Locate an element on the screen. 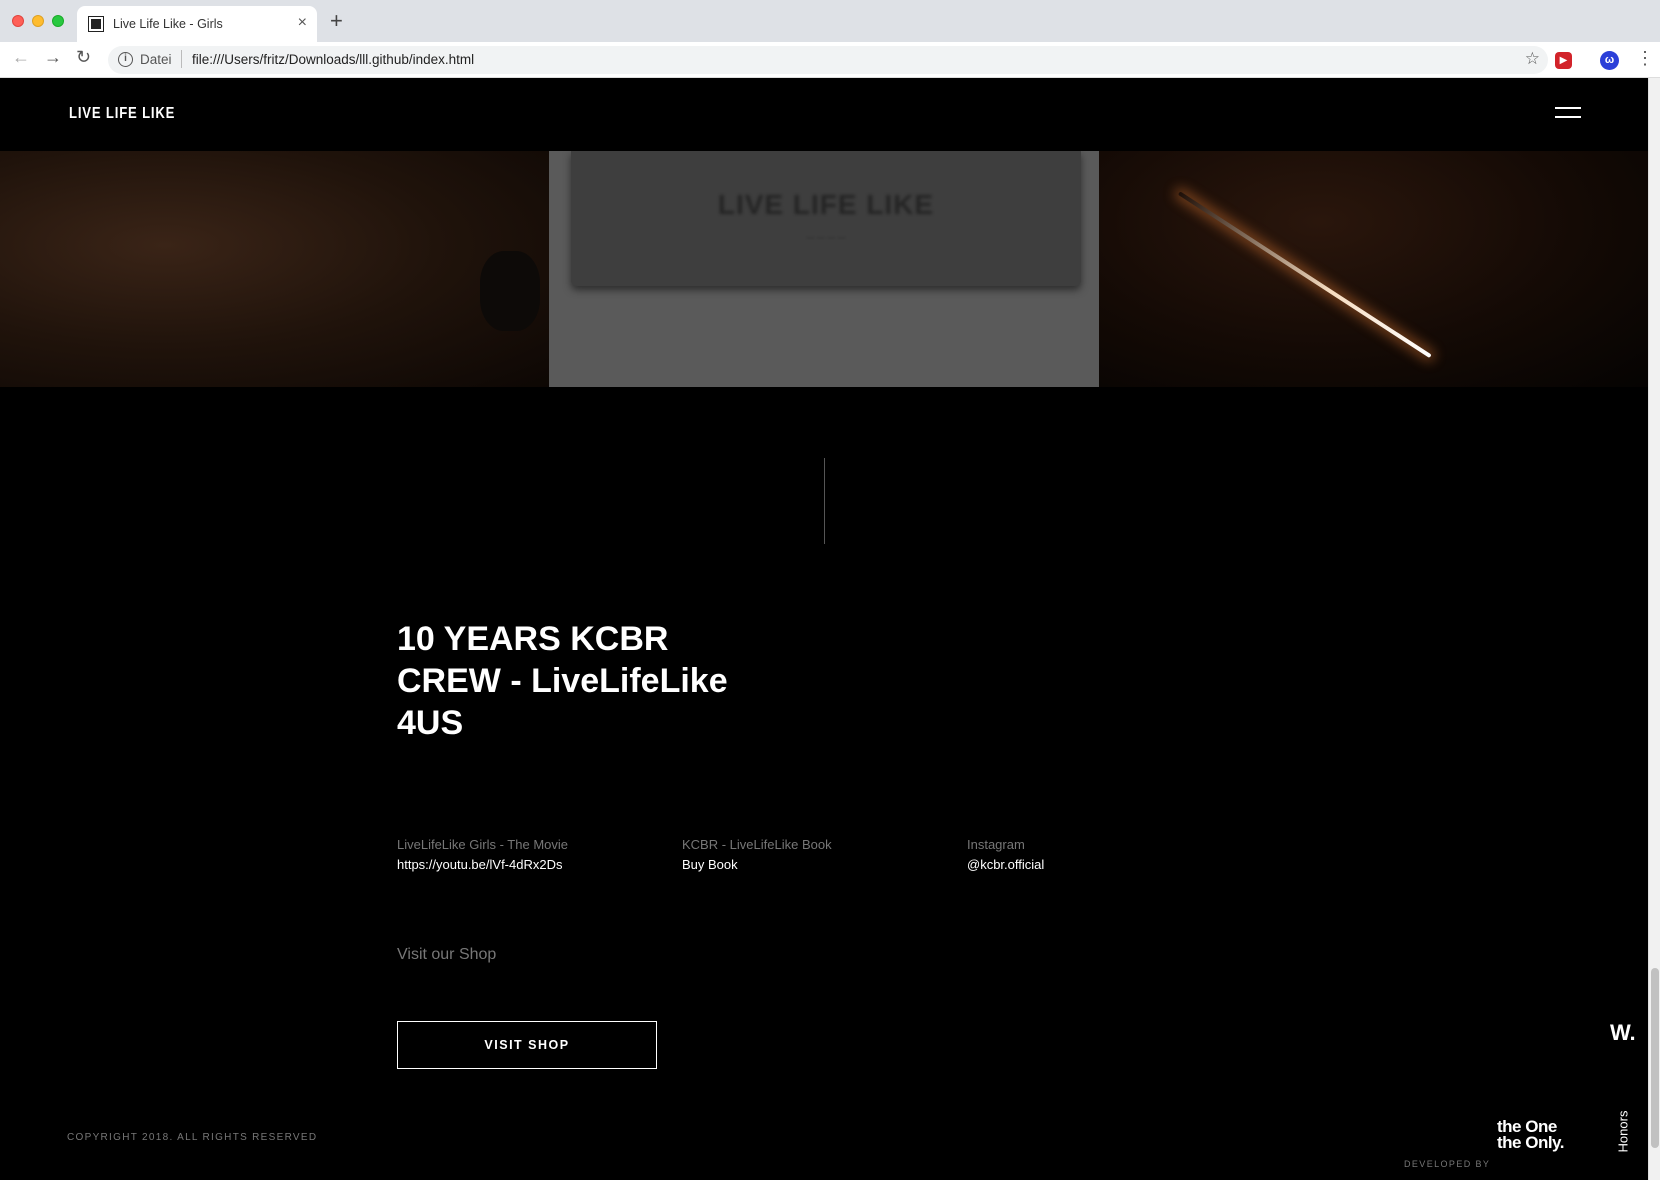 The width and height of the screenshot is (1660, 1180). browser-menu-icon: ⋮ is located at coordinates (1645, 58).